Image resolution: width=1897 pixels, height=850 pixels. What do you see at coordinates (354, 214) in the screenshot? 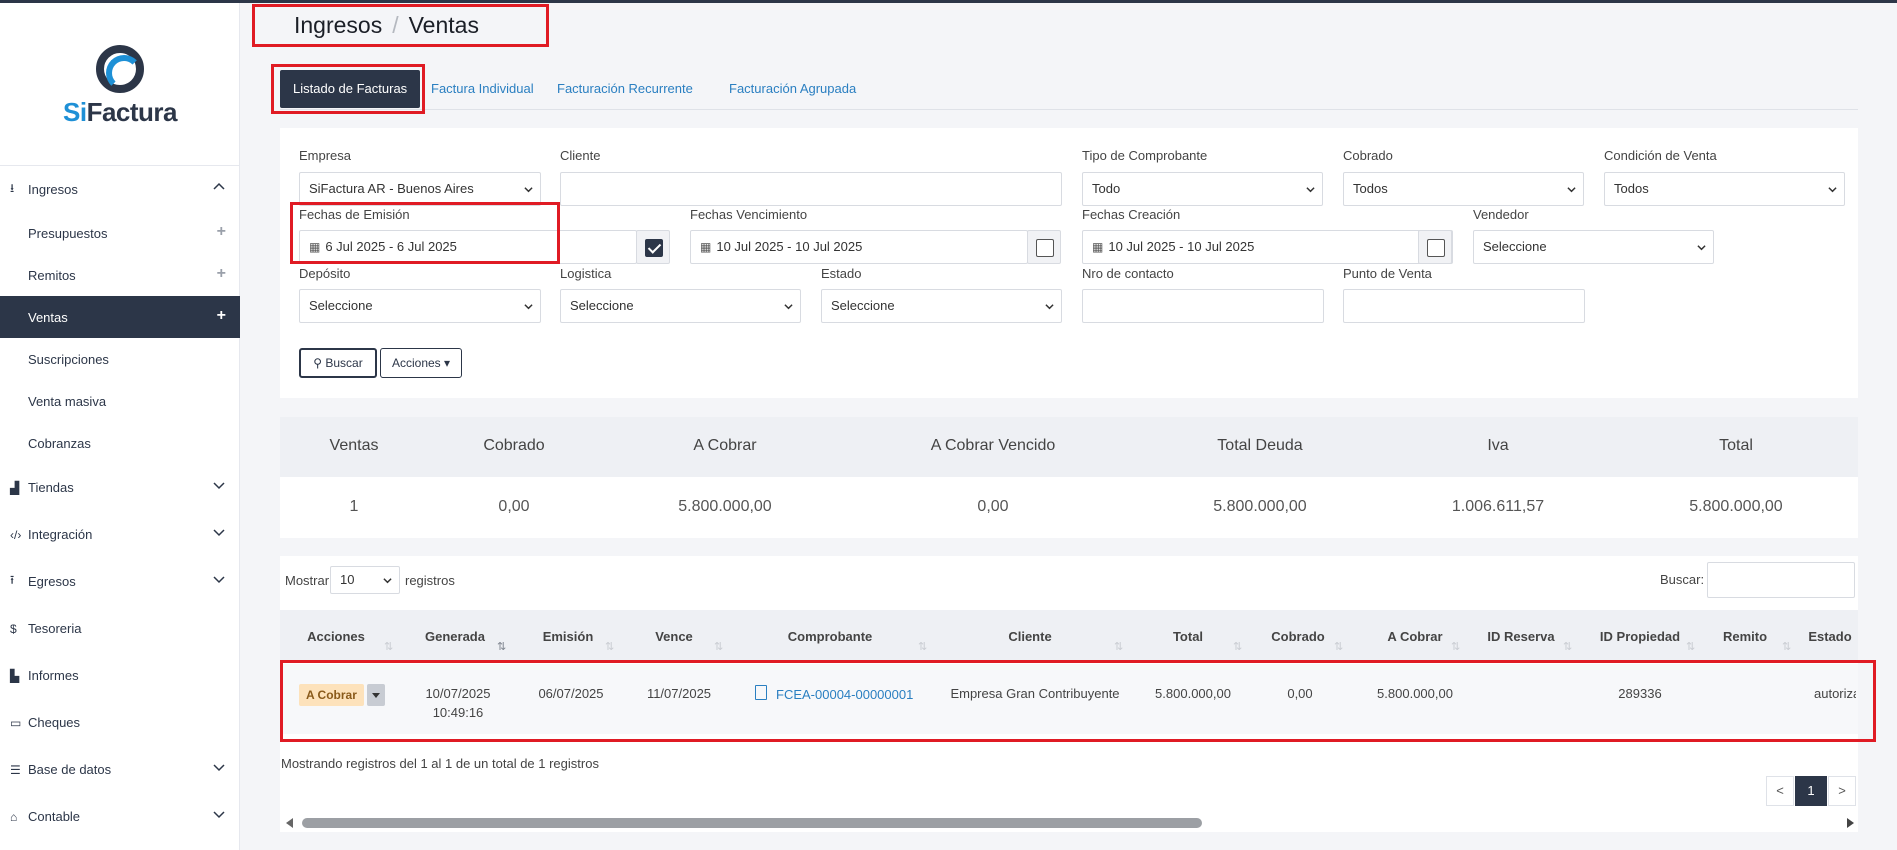
I see `fechas-emision-label: Fechas de Emisión` at bounding box center [354, 214].